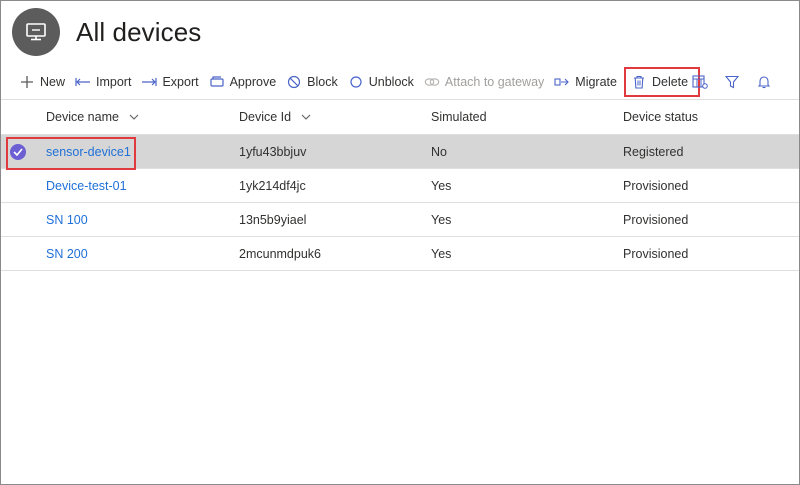 This screenshot has height=485, width=800. What do you see at coordinates (88, 152) in the screenshot?
I see `device-name-link: sensor-device1` at bounding box center [88, 152].